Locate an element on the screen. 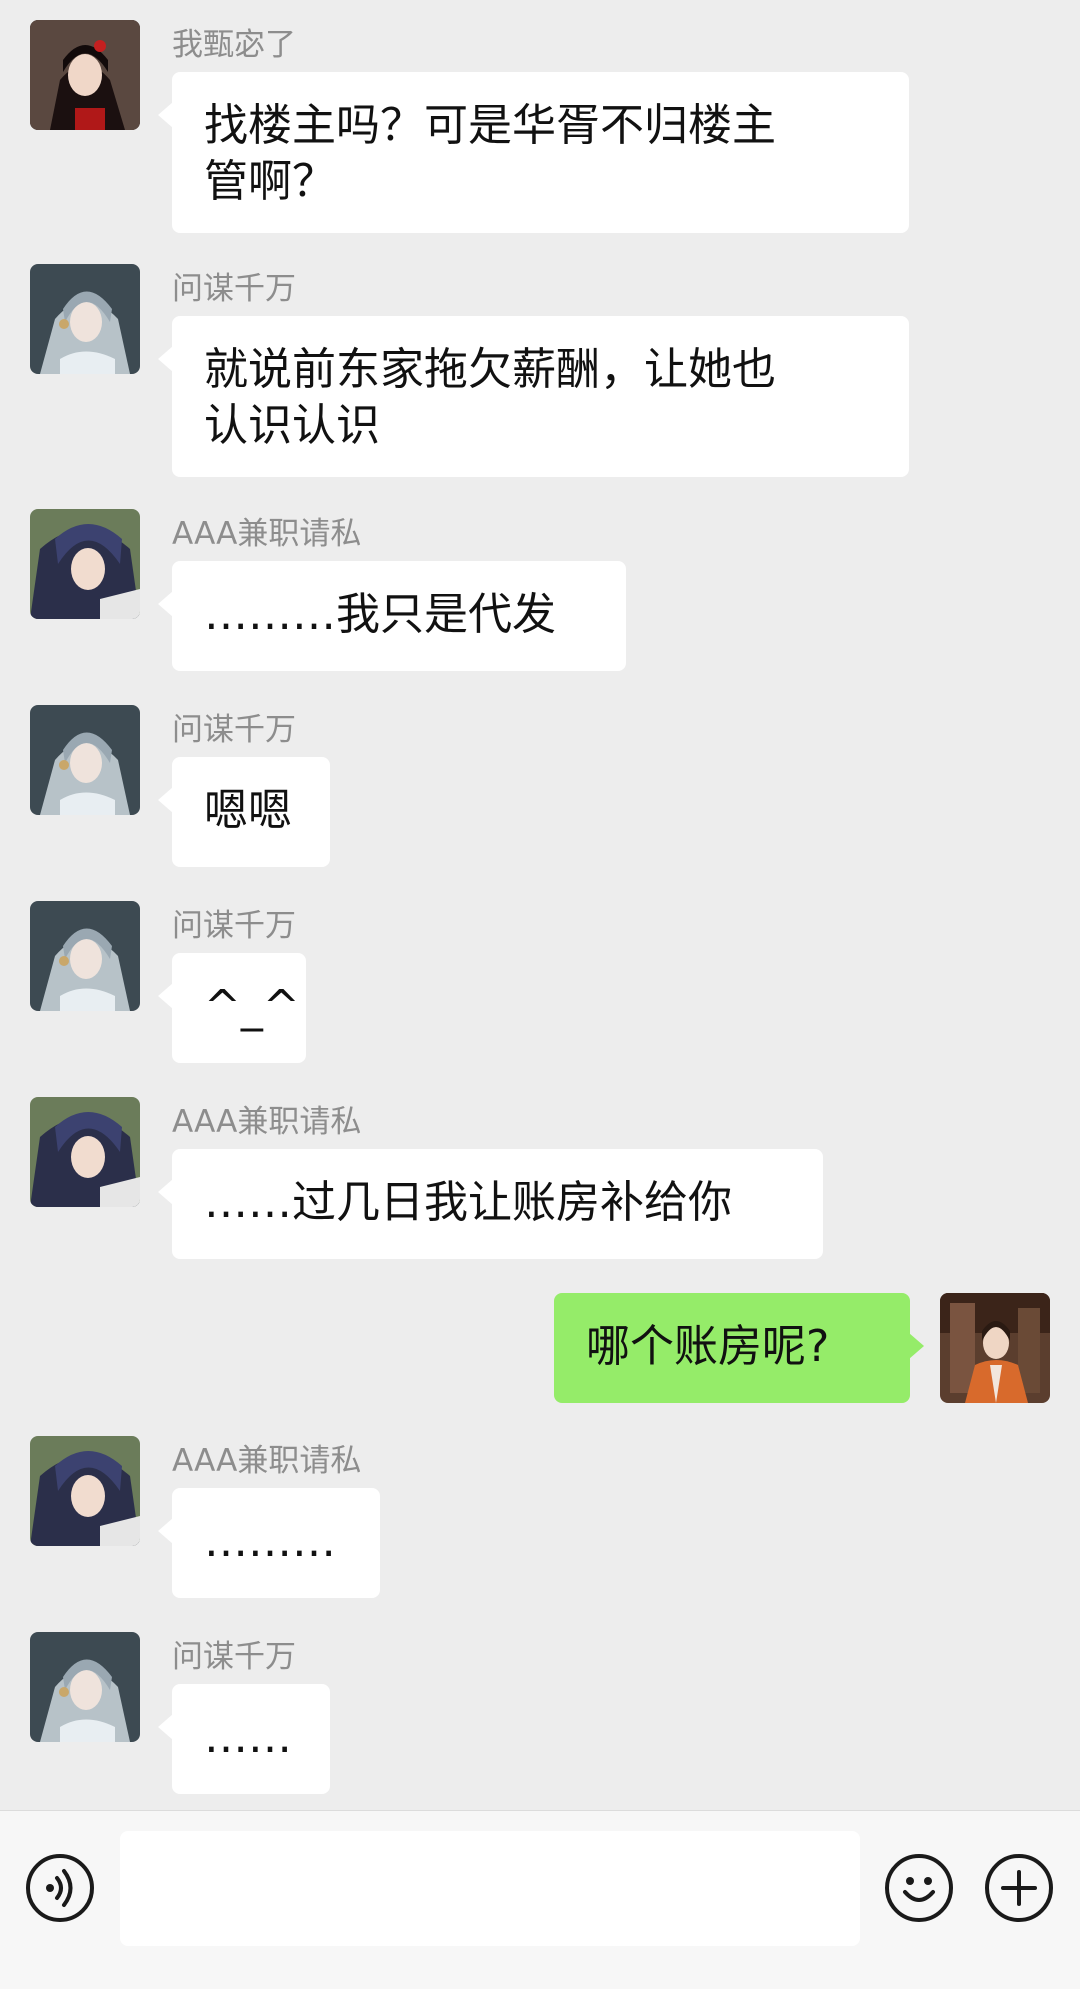 This screenshot has width=1080, height=1989. message-text: 找楼主吗？可是华胥不归楼主 is located at coordinates (490, 125).